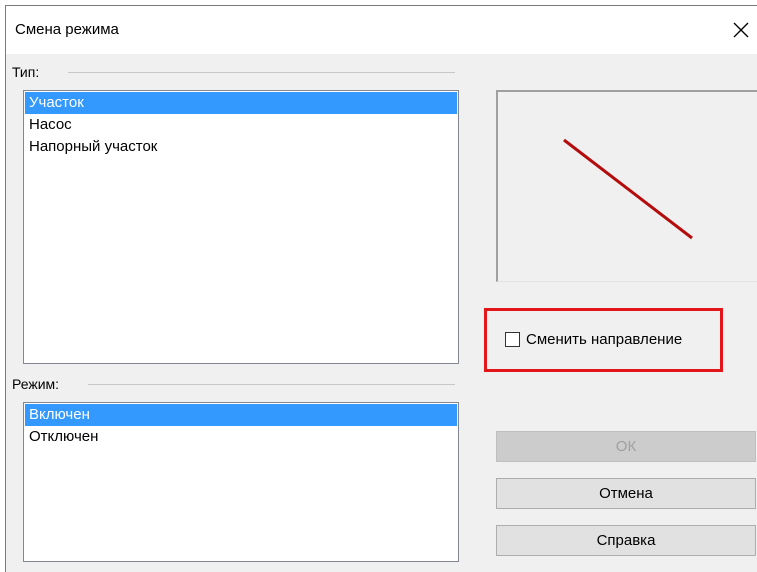 Image resolution: width=757 pixels, height=572 pixels. Describe the element at coordinates (381, 30) in the screenshot. I see `title-bar: Смена режима` at that location.